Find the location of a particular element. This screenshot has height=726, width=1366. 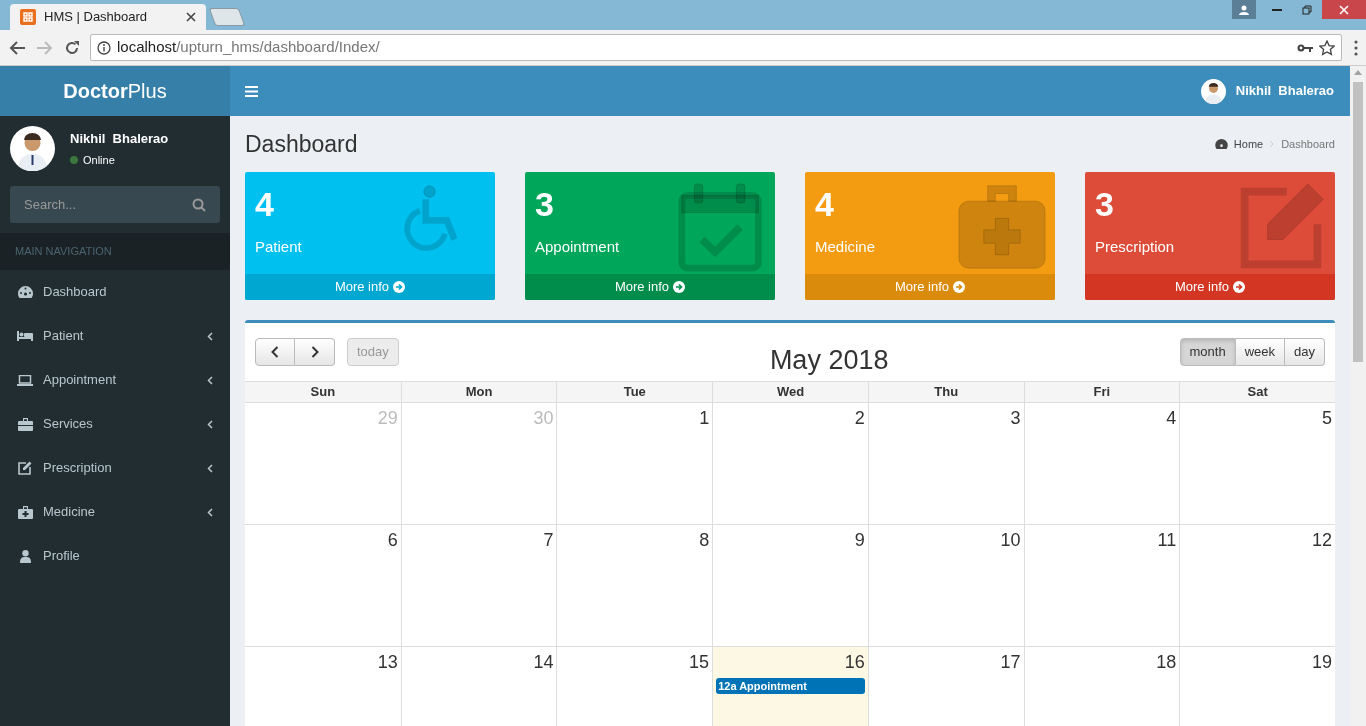

bed-icon is located at coordinates (25, 336).